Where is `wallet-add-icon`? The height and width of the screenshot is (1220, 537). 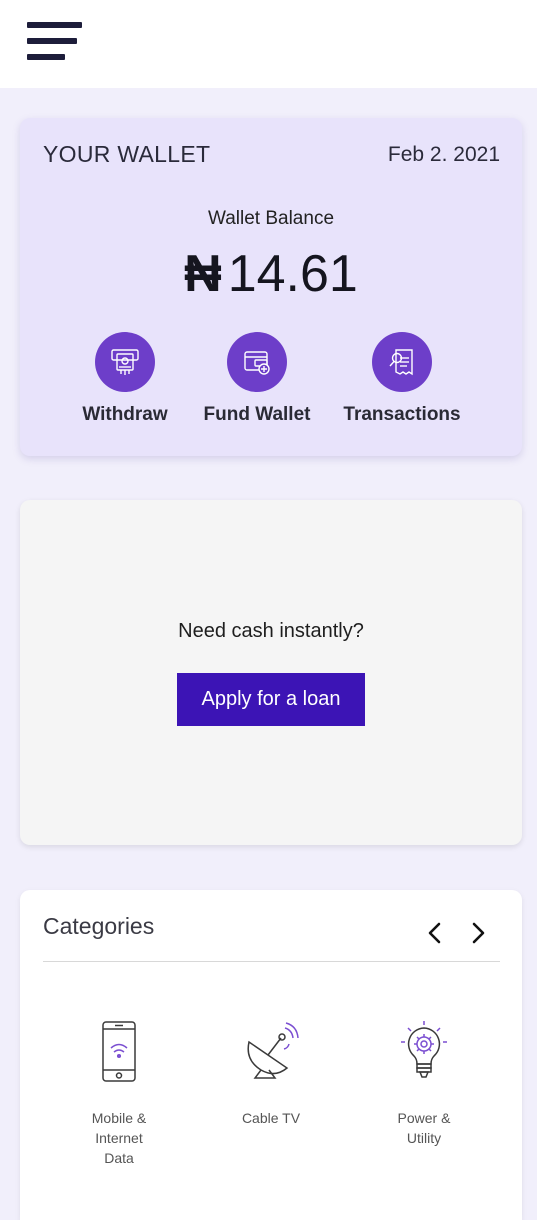
wallet-add-icon is located at coordinates (257, 362).